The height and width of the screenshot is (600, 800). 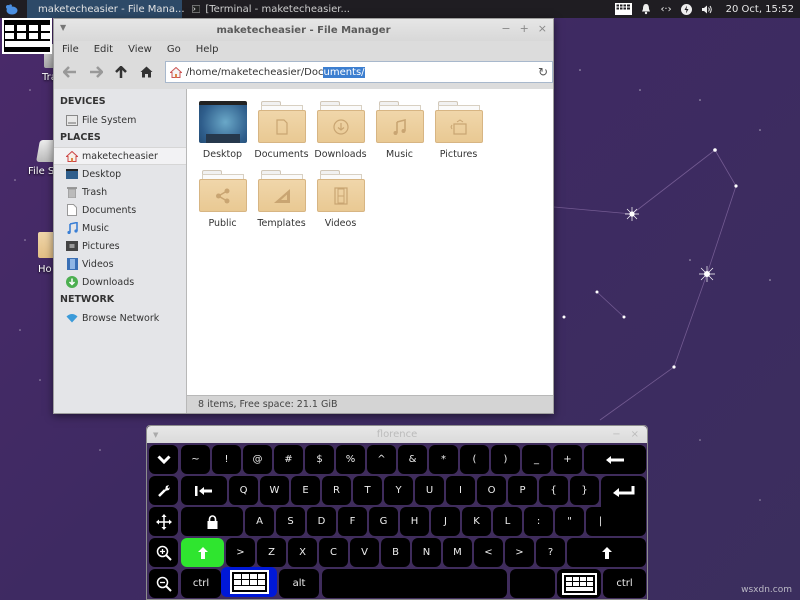 I want to click on file-item-public: Public, so click(x=222, y=199).